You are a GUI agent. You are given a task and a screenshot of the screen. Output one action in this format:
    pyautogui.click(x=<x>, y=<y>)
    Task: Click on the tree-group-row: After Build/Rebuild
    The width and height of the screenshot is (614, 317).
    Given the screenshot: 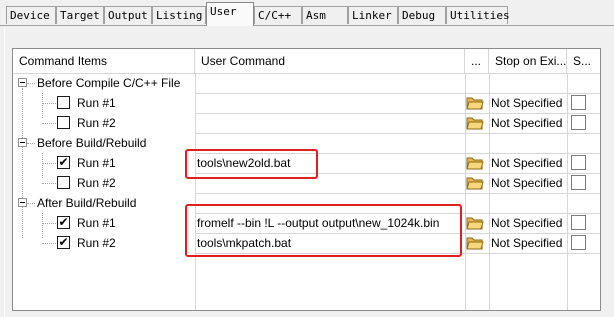 What is the action you would take?
    pyautogui.click(x=306, y=203)
    